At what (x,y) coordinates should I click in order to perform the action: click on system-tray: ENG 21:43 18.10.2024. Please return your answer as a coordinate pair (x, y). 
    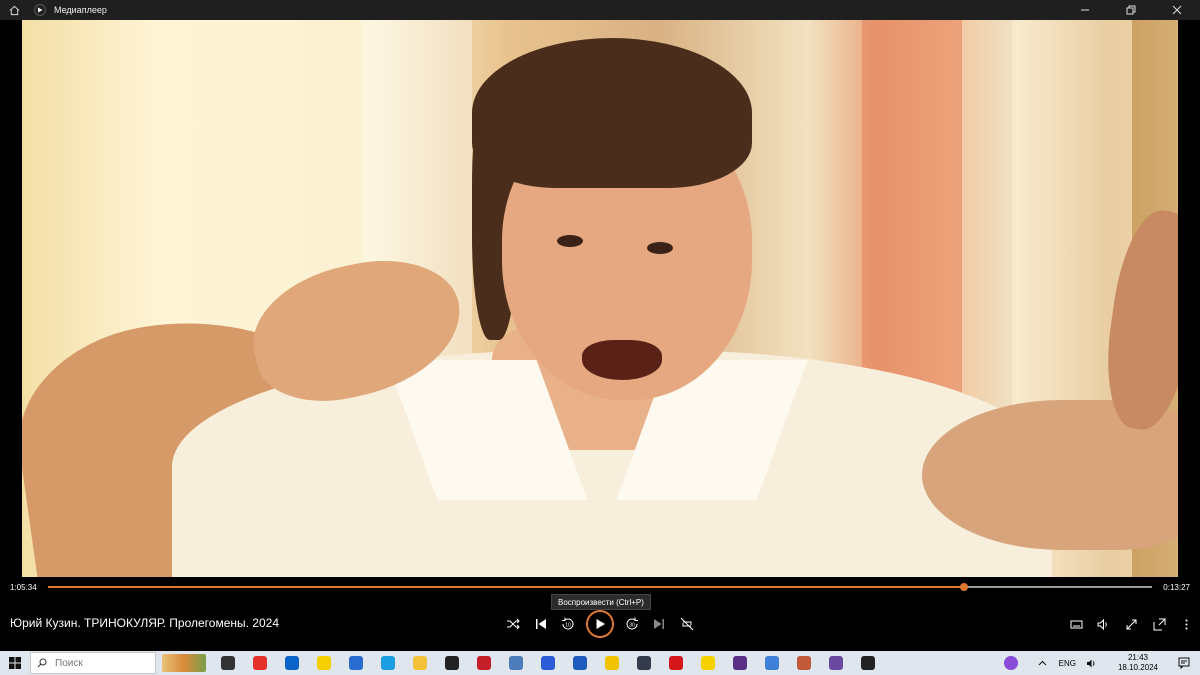
    Looking at the image, I should click on (1097, 663).